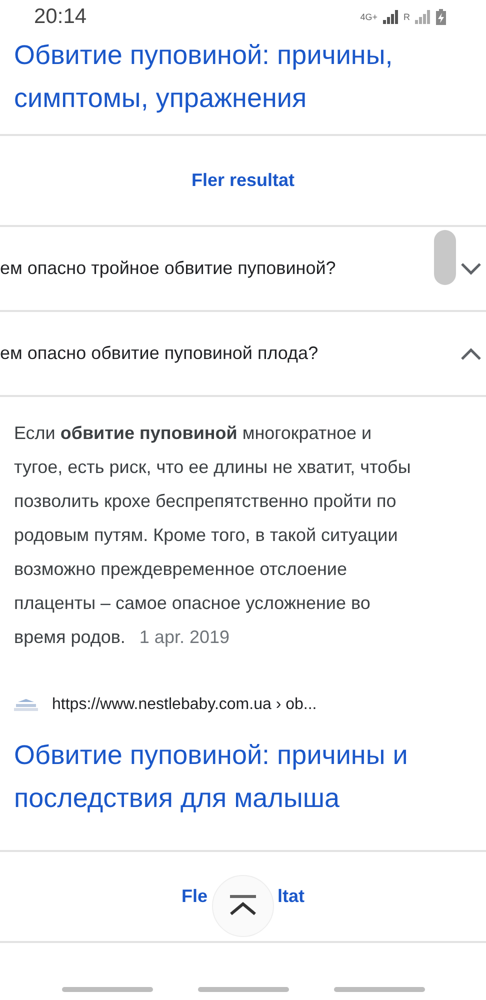 This screenshot has height=1000, width=486. Describe the element at coordinates (60, 17) in the screenshot. I see `status-time: 20:14` at that location.